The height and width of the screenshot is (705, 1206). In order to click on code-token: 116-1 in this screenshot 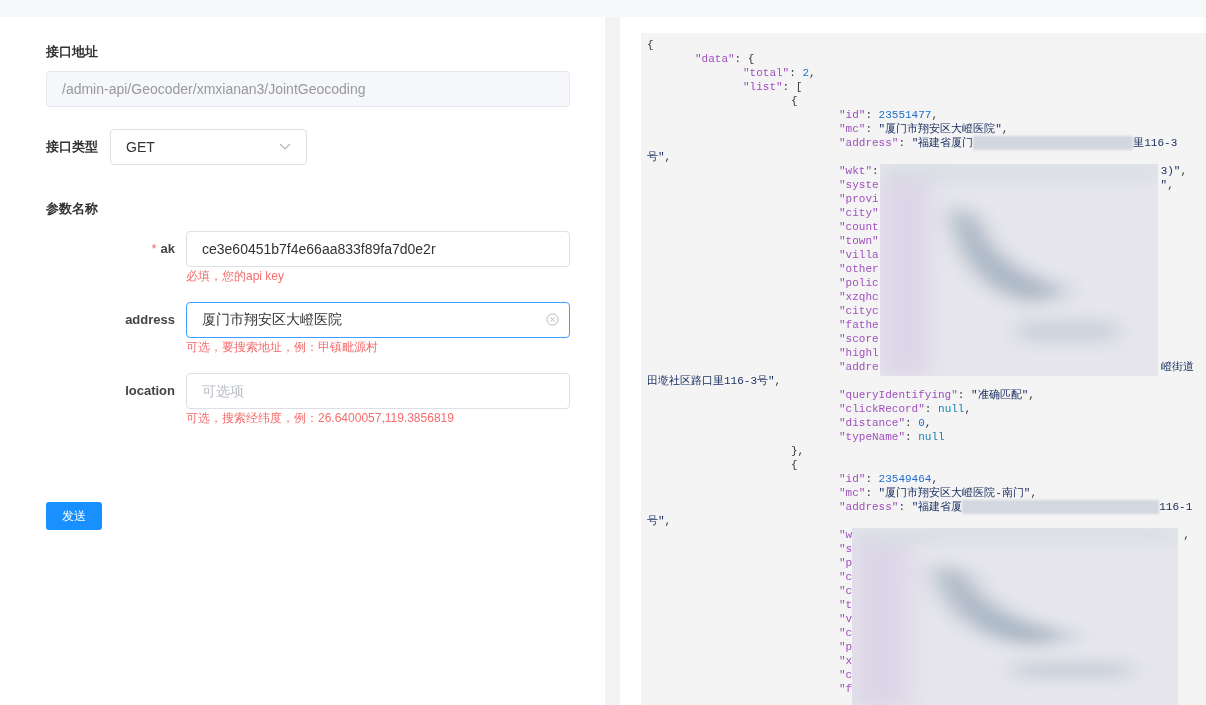, I will do `click(1176, 507)`.